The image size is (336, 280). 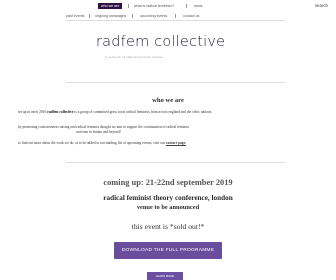 I want to click on about-text: activism in britain and beyond!, so click(x=98, y=132).